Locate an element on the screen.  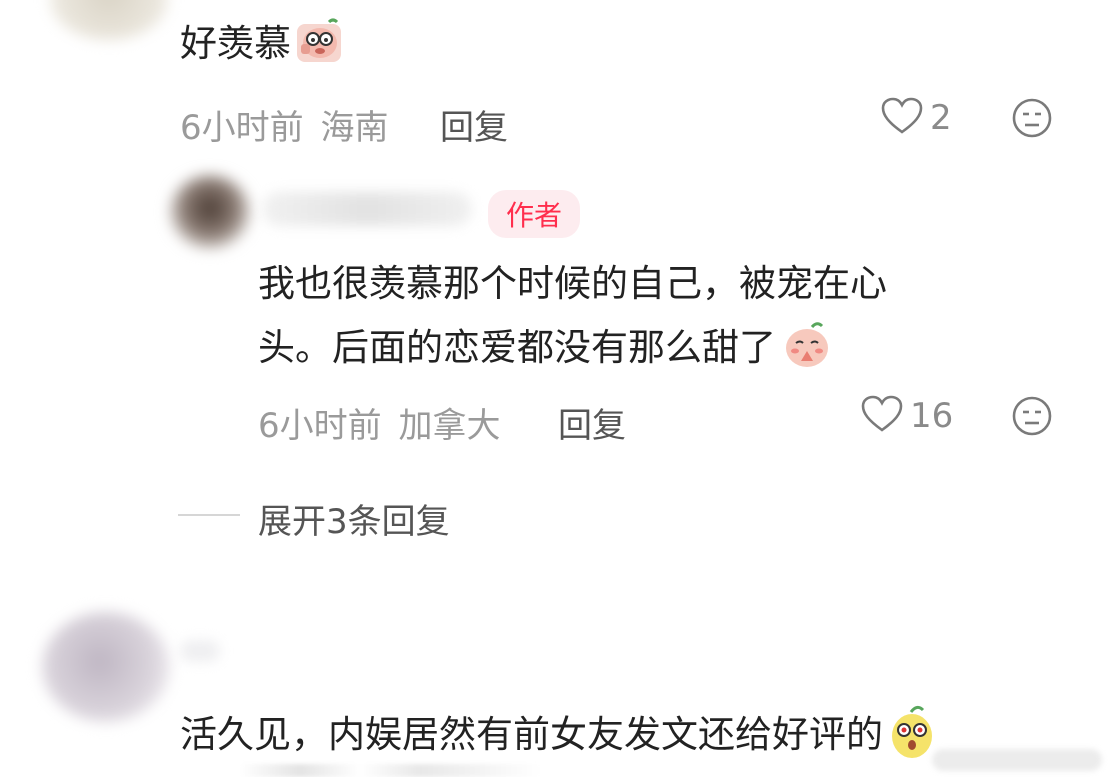
author-badge: 作者 is located at coordinates (534, 214).